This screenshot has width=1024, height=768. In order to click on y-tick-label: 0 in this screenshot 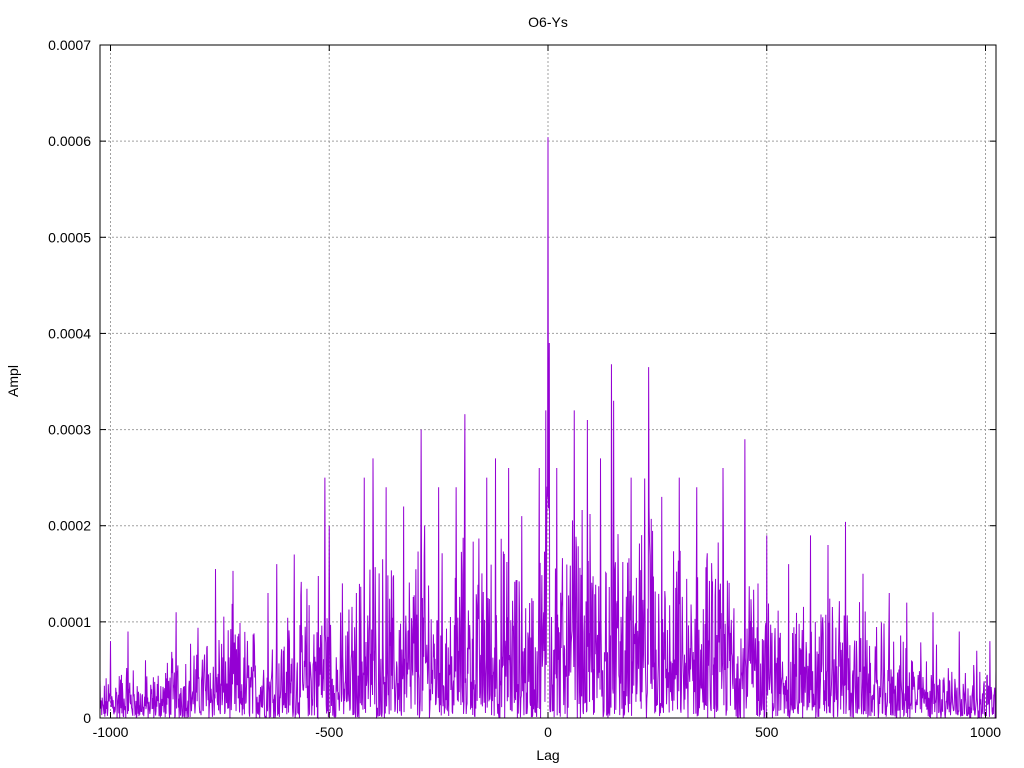, I will do `click(87, 718)`.